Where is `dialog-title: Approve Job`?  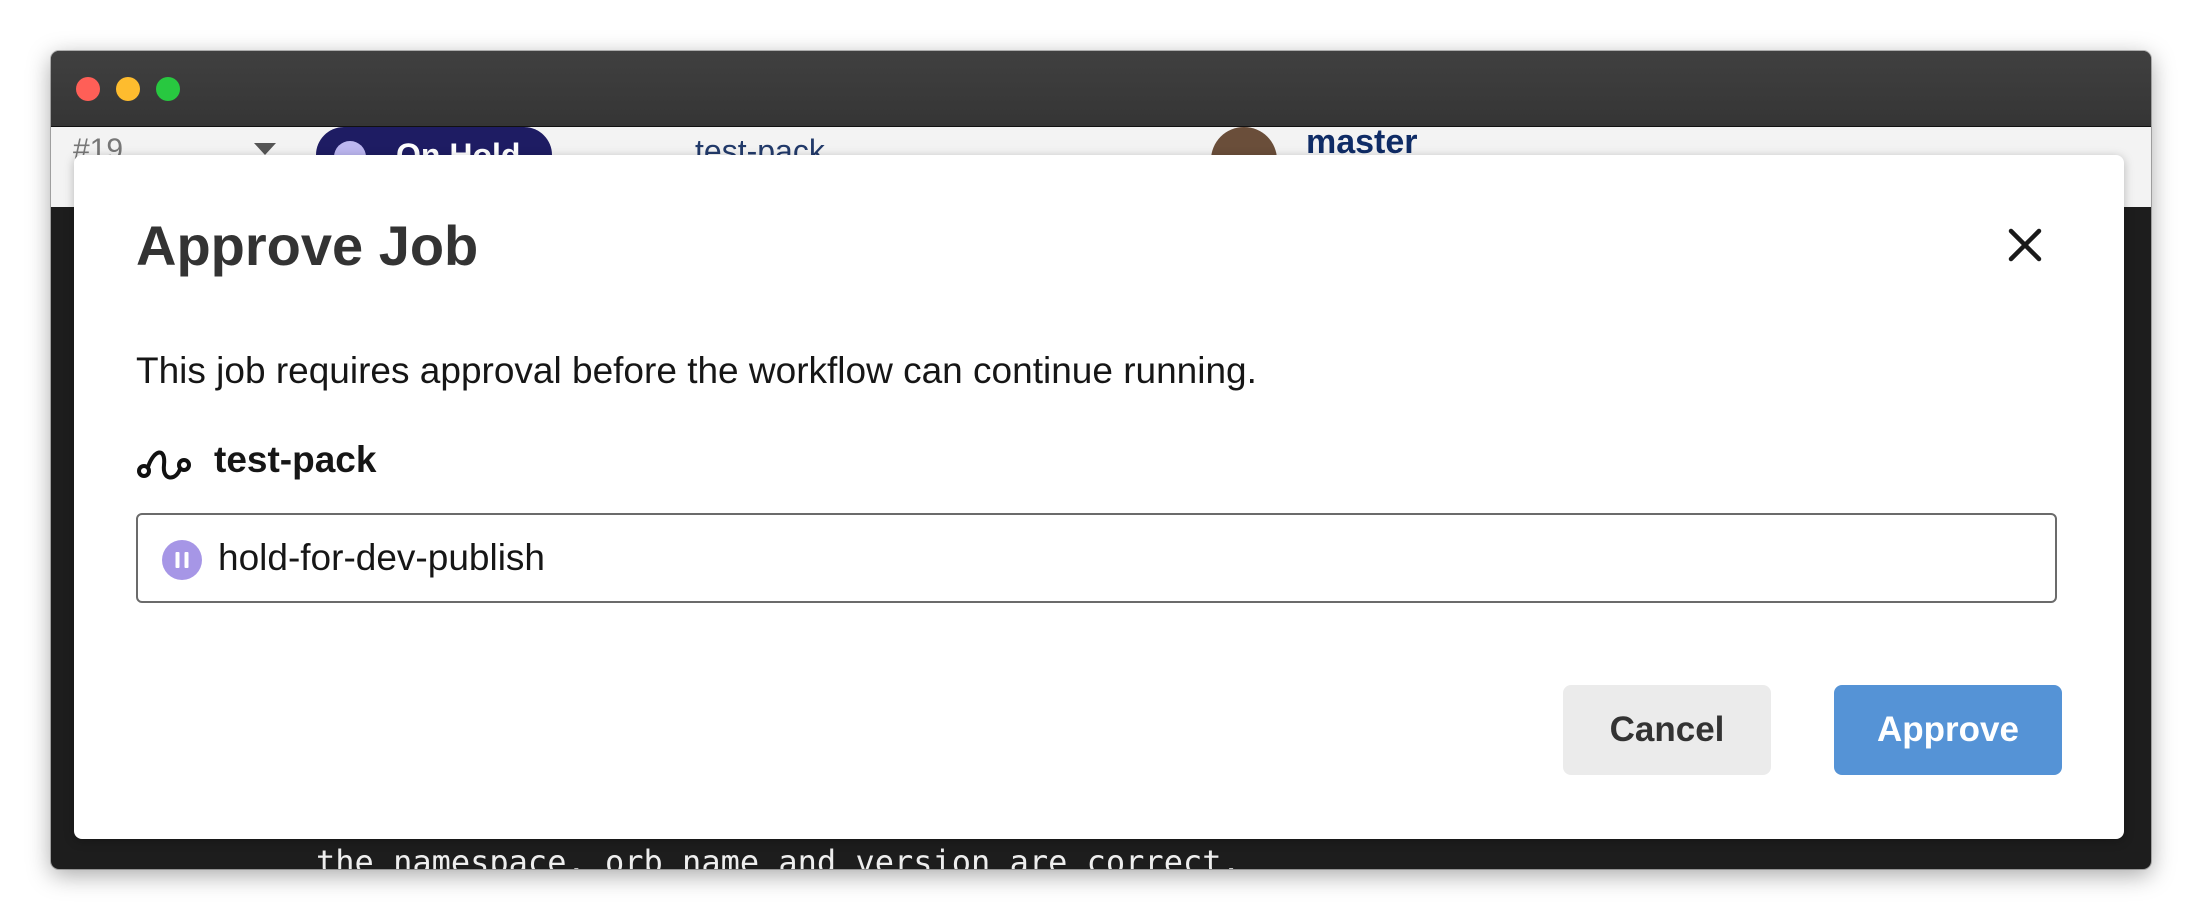 dialog-title: Approve Job is located at coordinates (307, 245).